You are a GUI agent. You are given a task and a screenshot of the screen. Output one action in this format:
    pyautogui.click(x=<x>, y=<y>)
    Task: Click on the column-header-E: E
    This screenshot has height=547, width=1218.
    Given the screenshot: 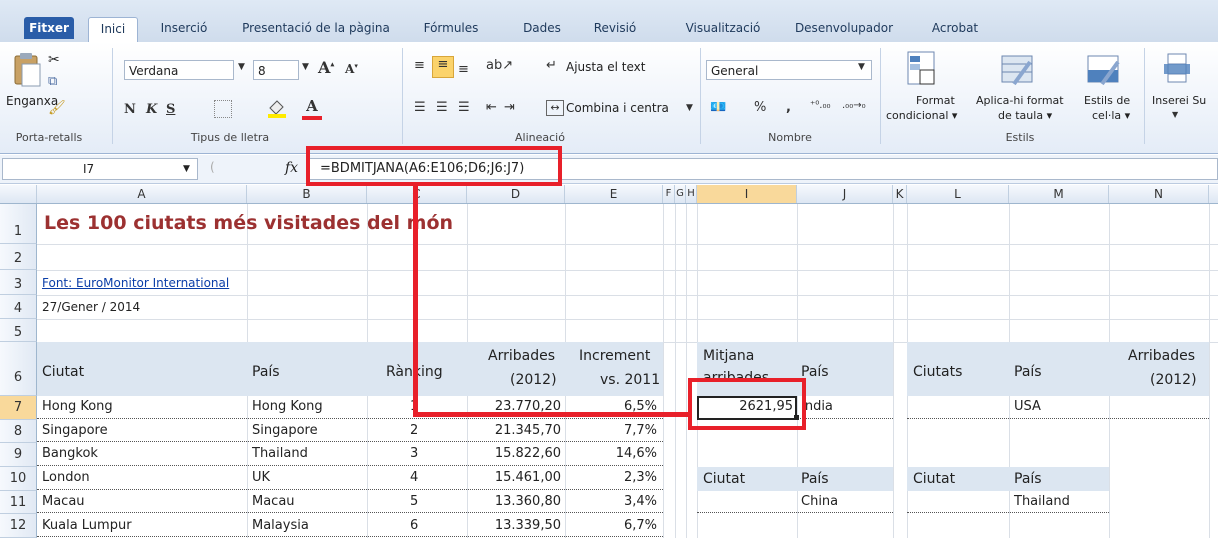 What is the action you would take?
    pyautogui.click(x=614, y=194)
    